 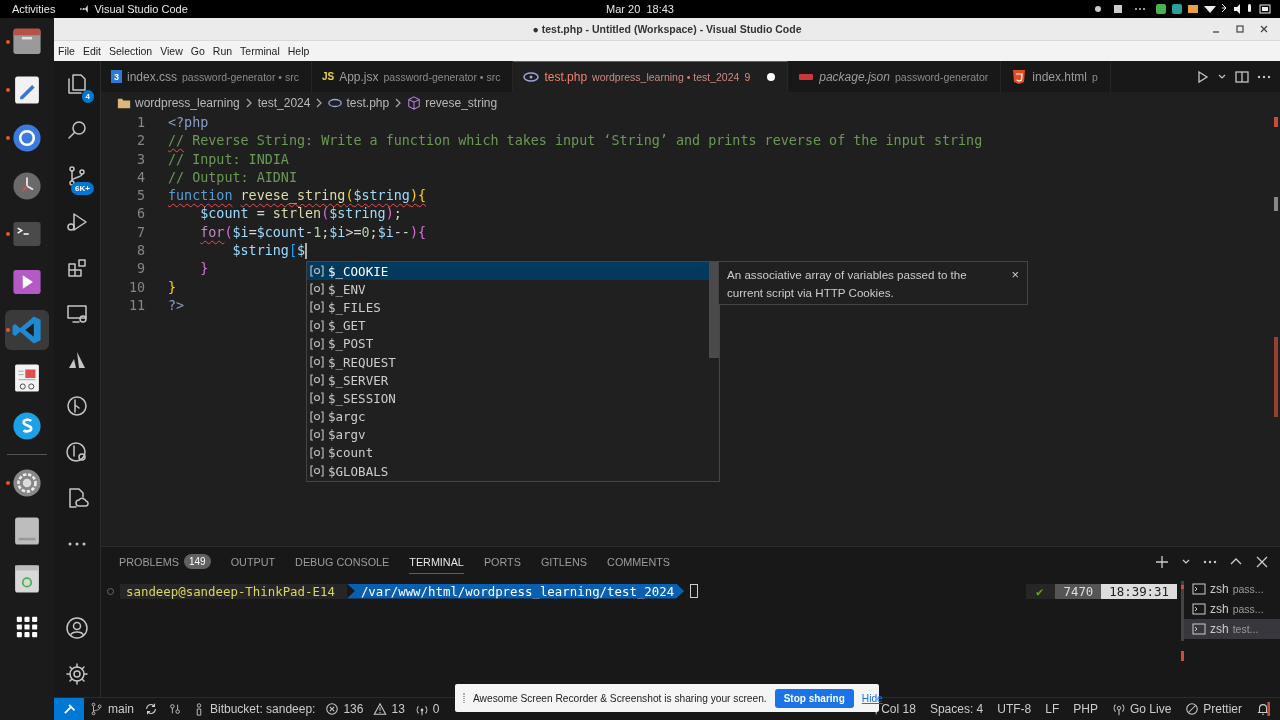 I want to click on panel-tab: COMMENTS, so click(x=639, y=562).